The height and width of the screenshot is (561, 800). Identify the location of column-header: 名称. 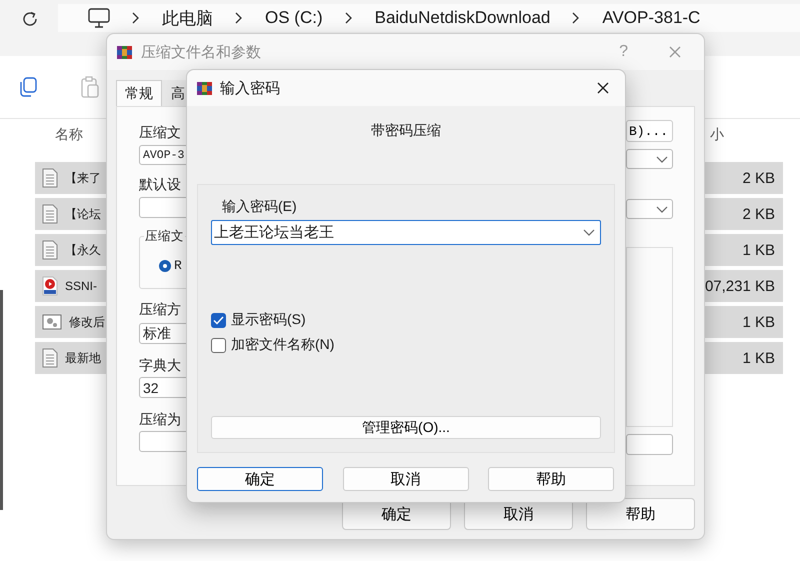
(69, 135).